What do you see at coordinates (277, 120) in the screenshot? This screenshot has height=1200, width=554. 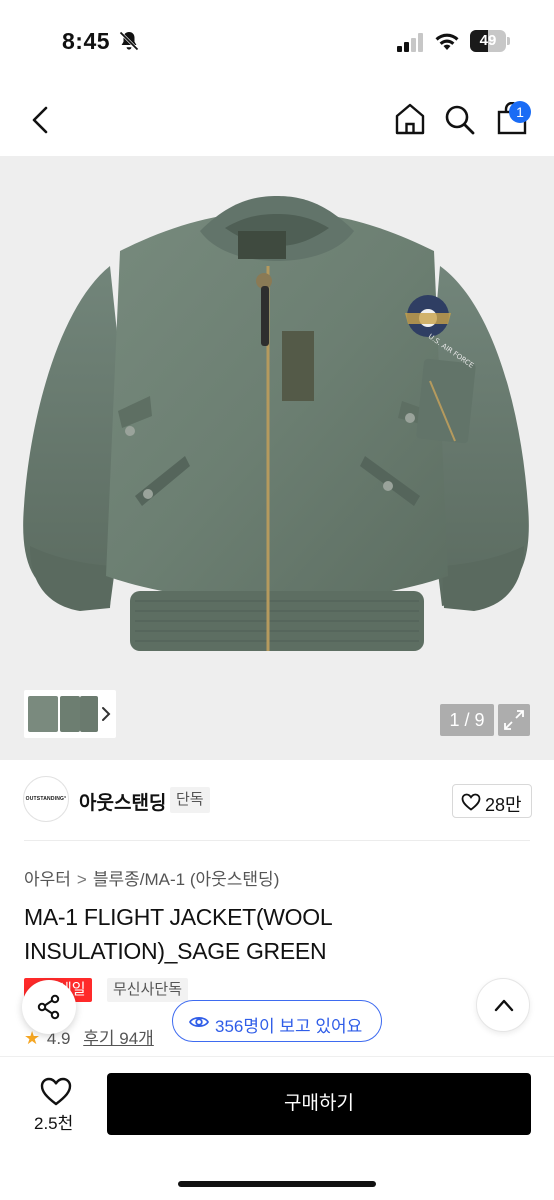 I see `top-nav: 1` at bounding box center [277, 120].